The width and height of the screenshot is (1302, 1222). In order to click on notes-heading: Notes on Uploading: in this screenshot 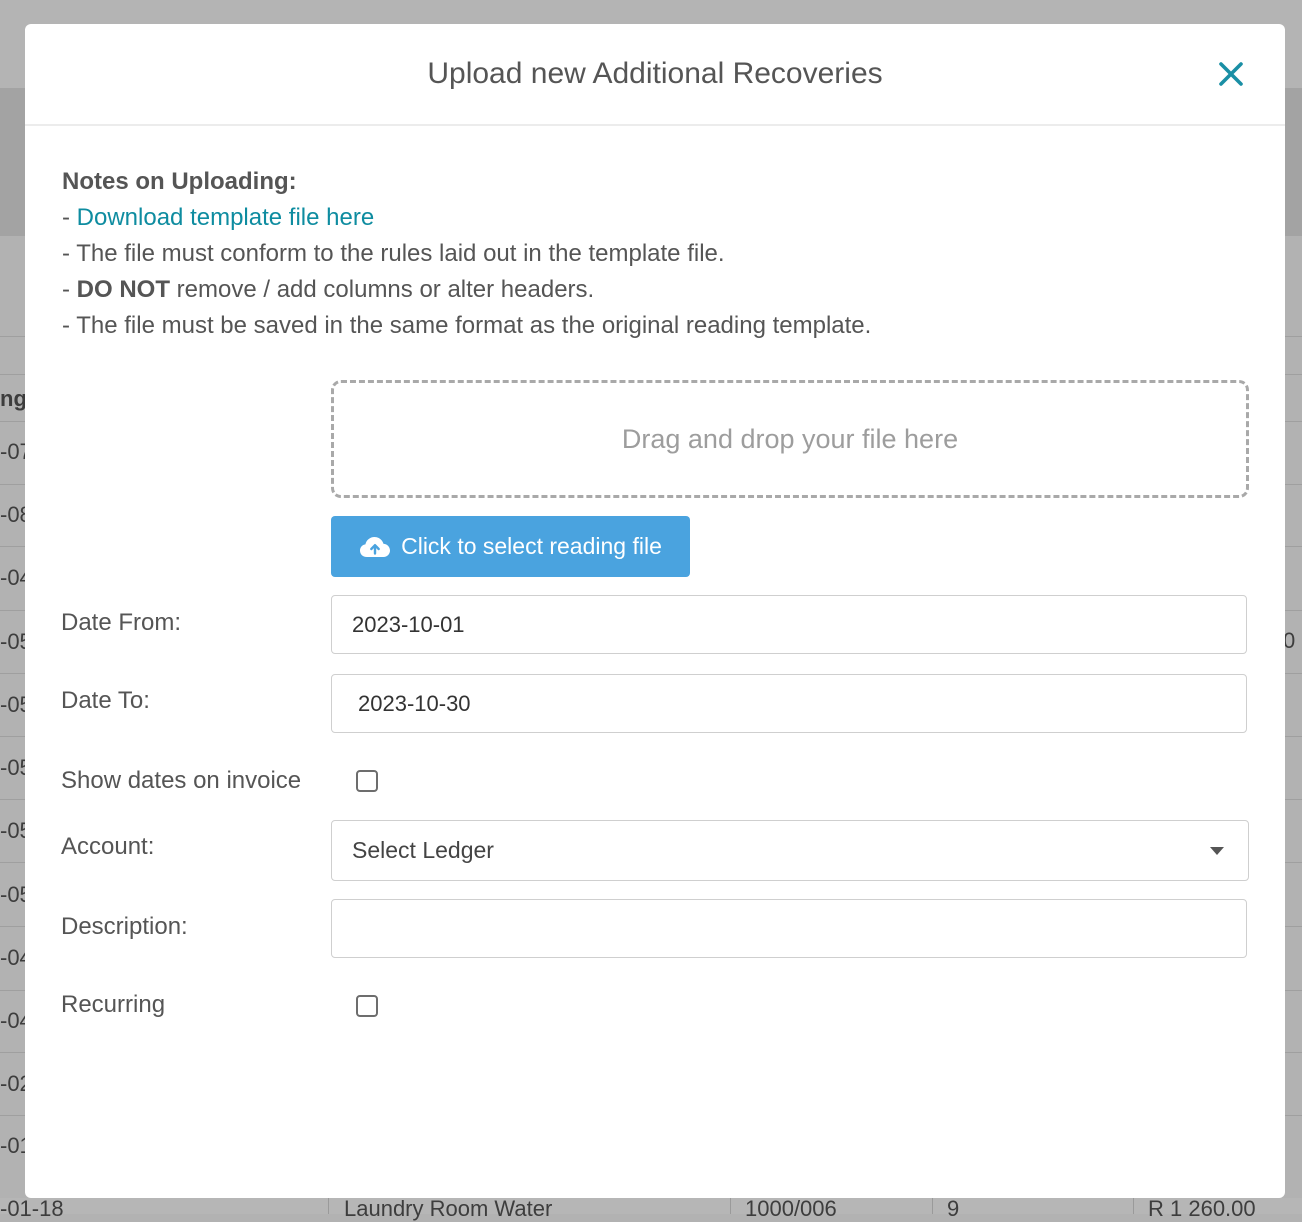, I will do `click(179, 181)`.